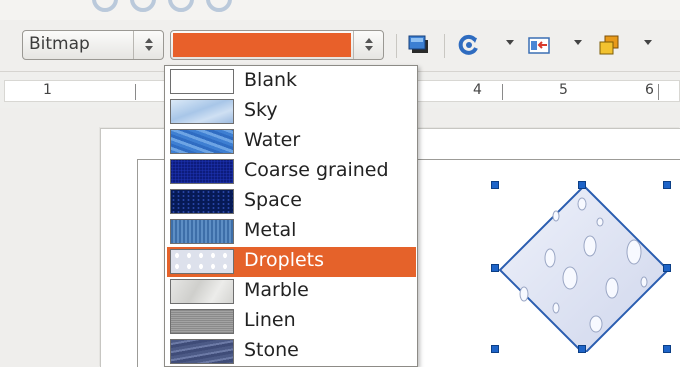  I want to click on align-dropdown-arrow, so click(578, 42).